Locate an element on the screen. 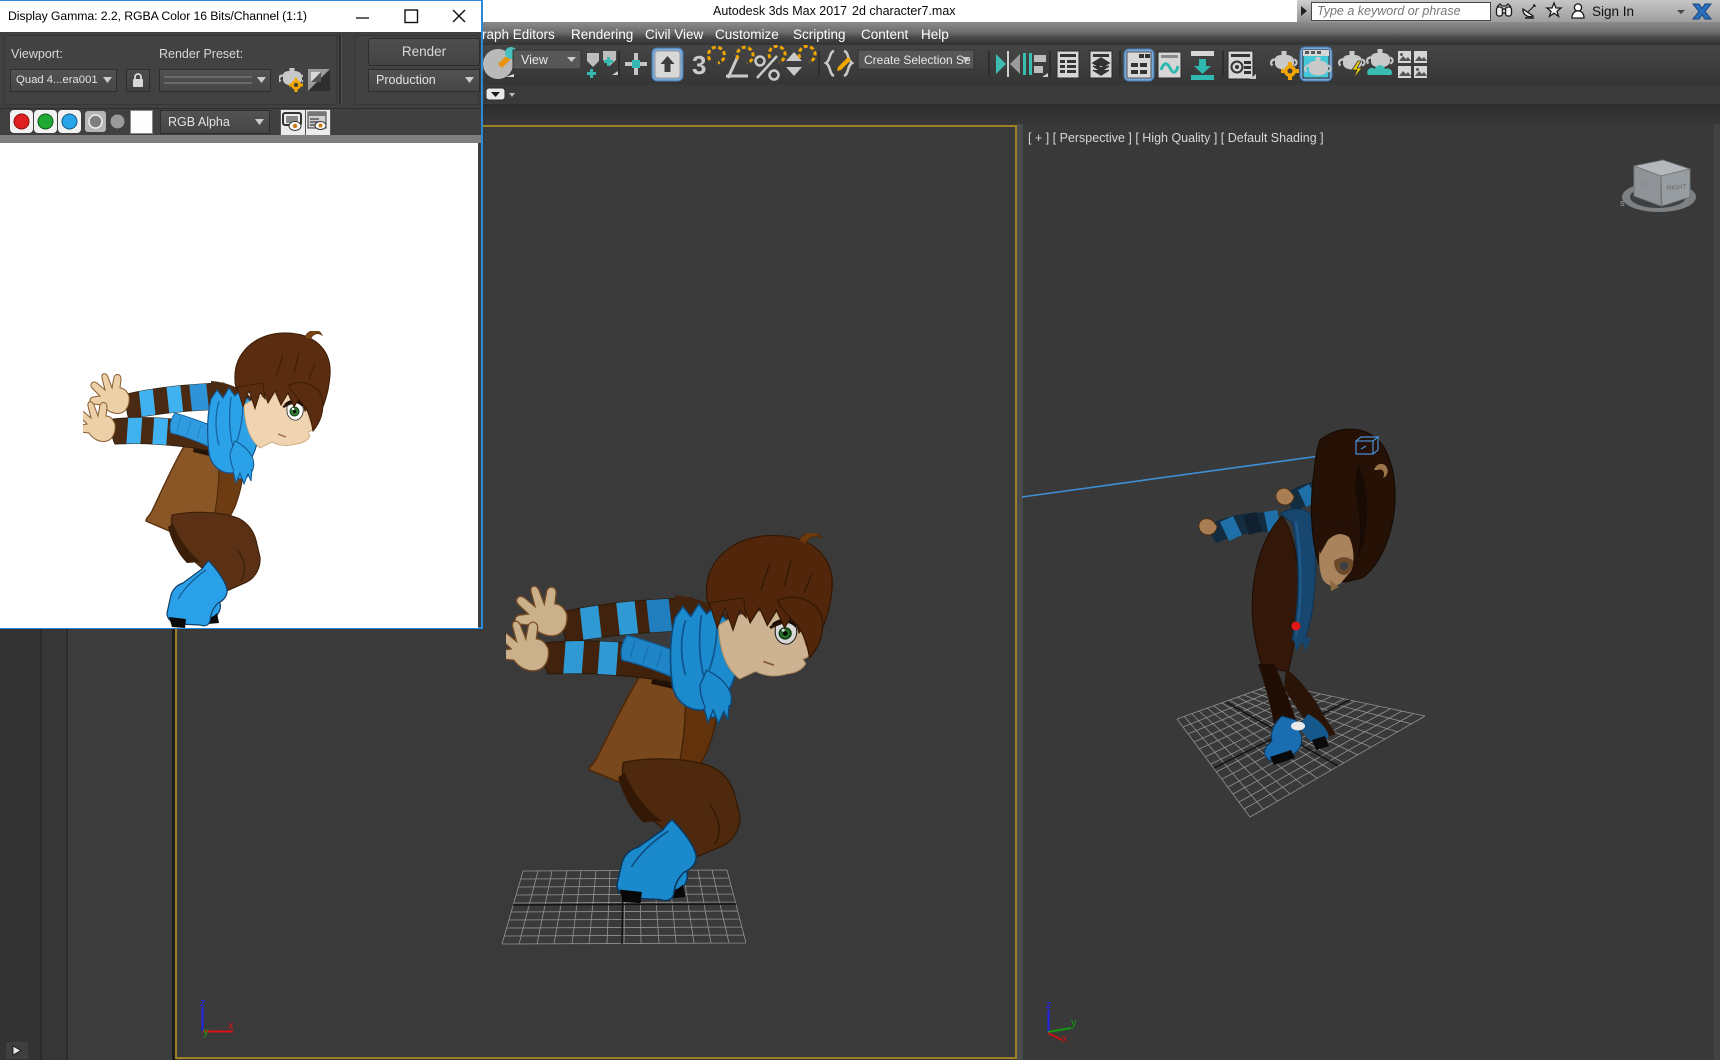 The height and width of the screenshot is (1060, 1720). svg-text: S is located at coordinates (1622, 204).